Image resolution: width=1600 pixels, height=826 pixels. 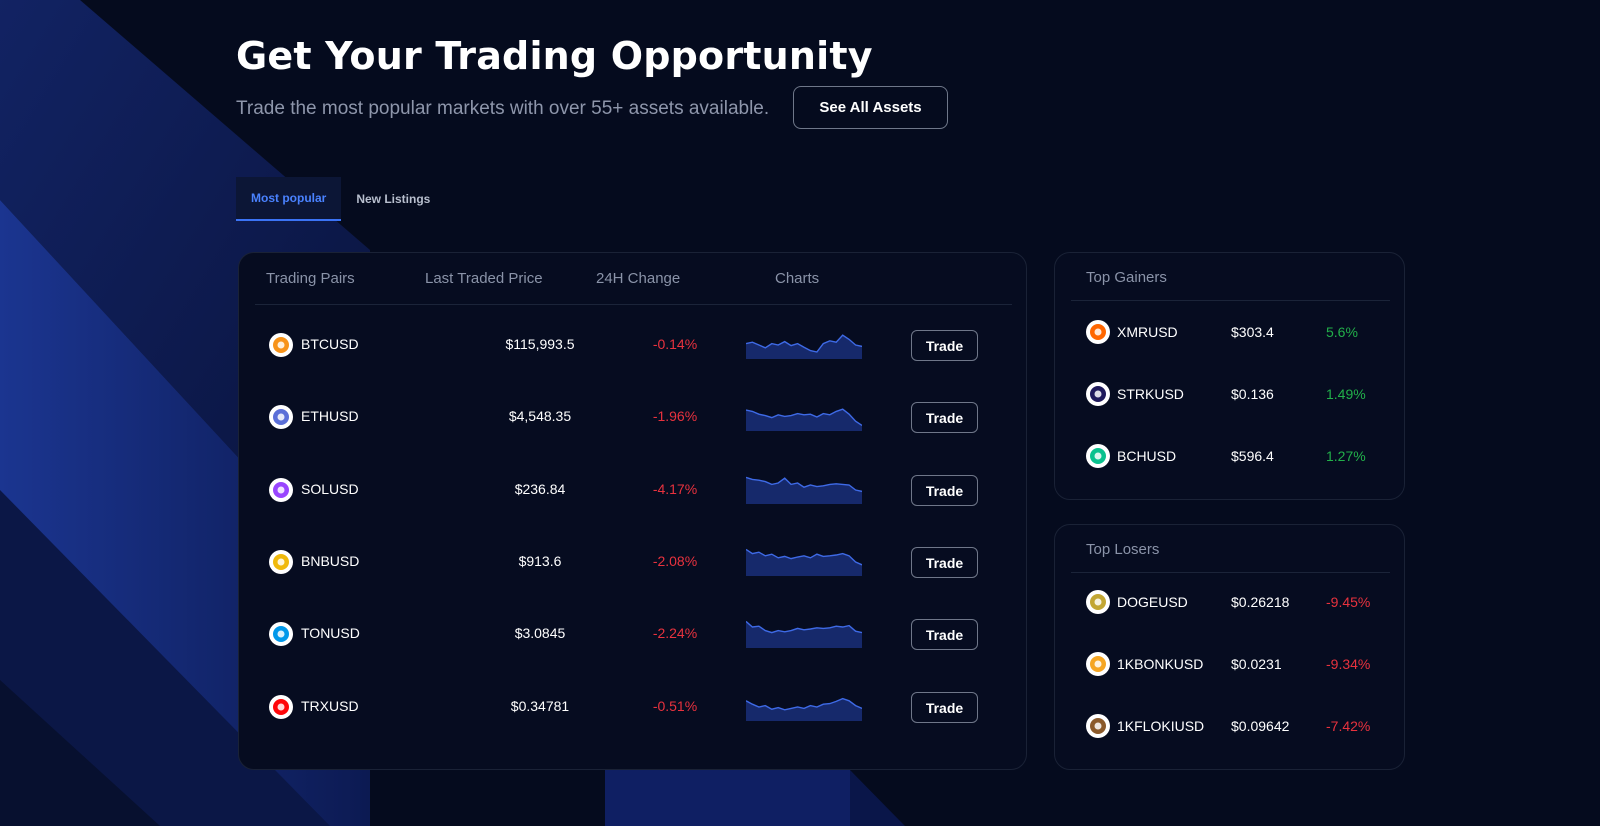 What do you see at coordinates (870, 107) in the screenshot?
I see `see-all-assets-button: See All Assets` at bounding box center [870, 107].